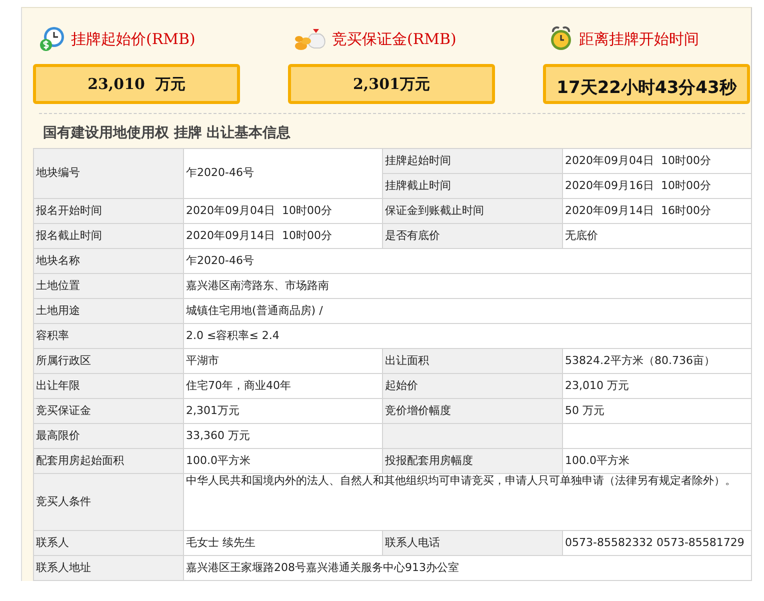 The width and height of the screenshot is (764, 601). Describe the element at coordinates (109, 461) in the screenshot. I see `field-label: 配套用房起始面积` at that location.